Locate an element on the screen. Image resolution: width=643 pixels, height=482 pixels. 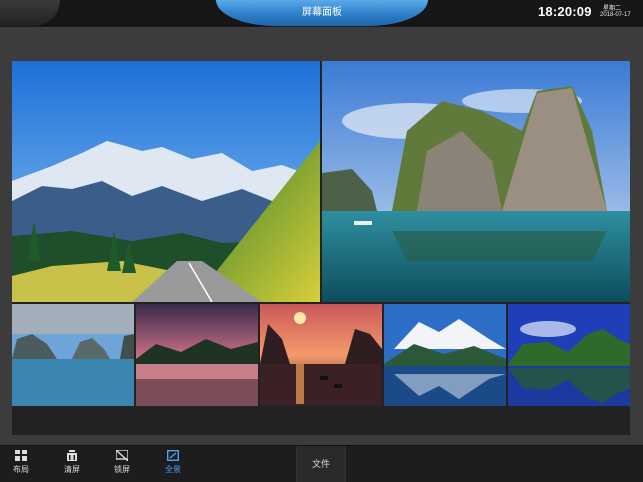
screen-tile-pink-sunset-lake is located at coordinates (197, 355).